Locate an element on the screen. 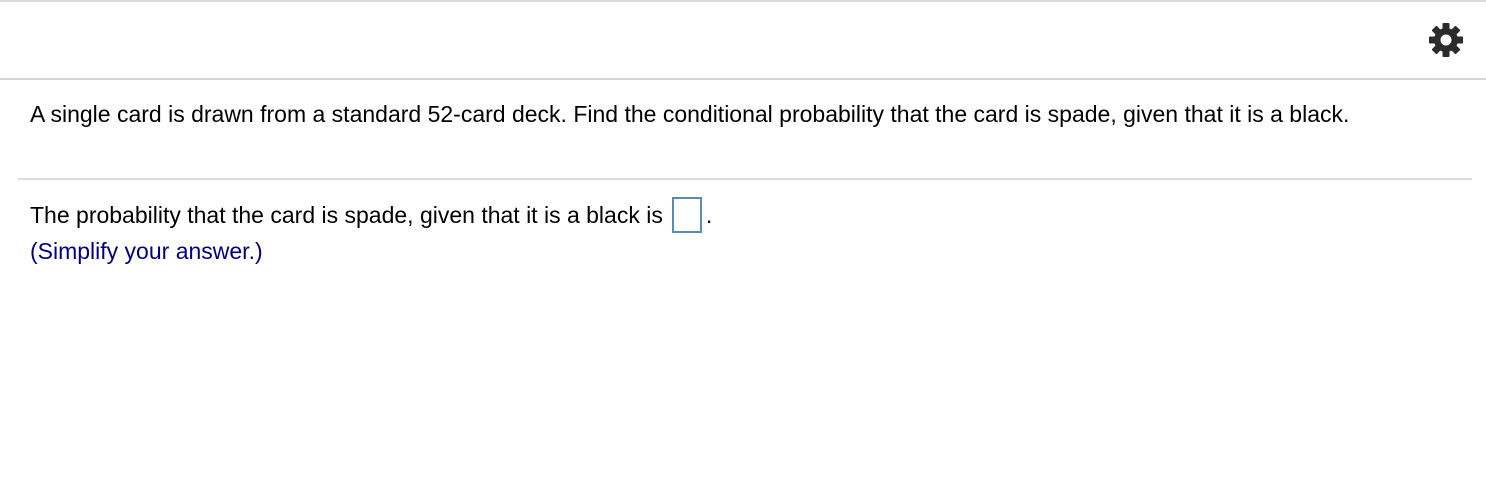  simplify-hint: (Simplify your answer.) is located at coordinates (146, 251).